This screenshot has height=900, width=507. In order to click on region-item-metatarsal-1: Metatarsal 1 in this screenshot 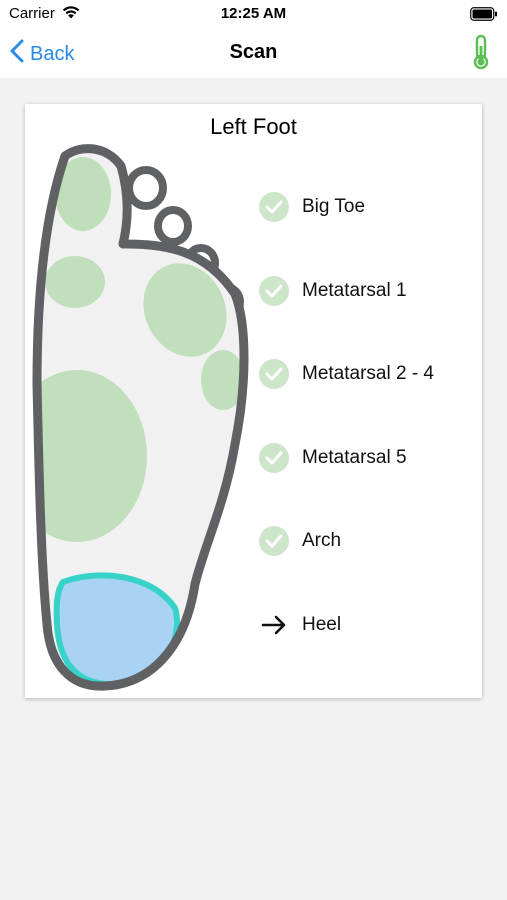, I will do `click(333, 291)`.